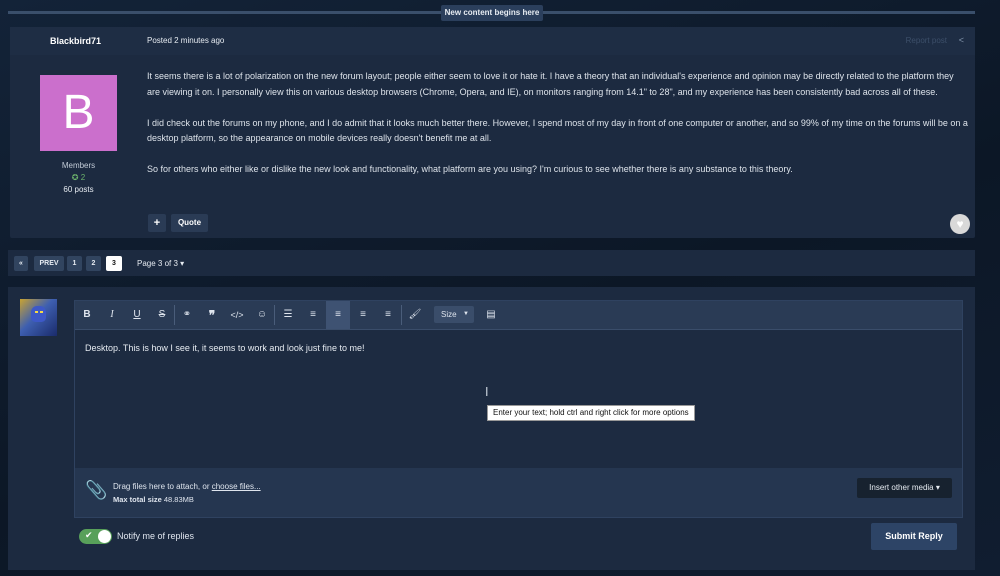 The width and height of the screenshot is (1000, 576). Describe the element at coordinates (926, 40) in the screenshot. I see `report-post-link: Report post` at that location.